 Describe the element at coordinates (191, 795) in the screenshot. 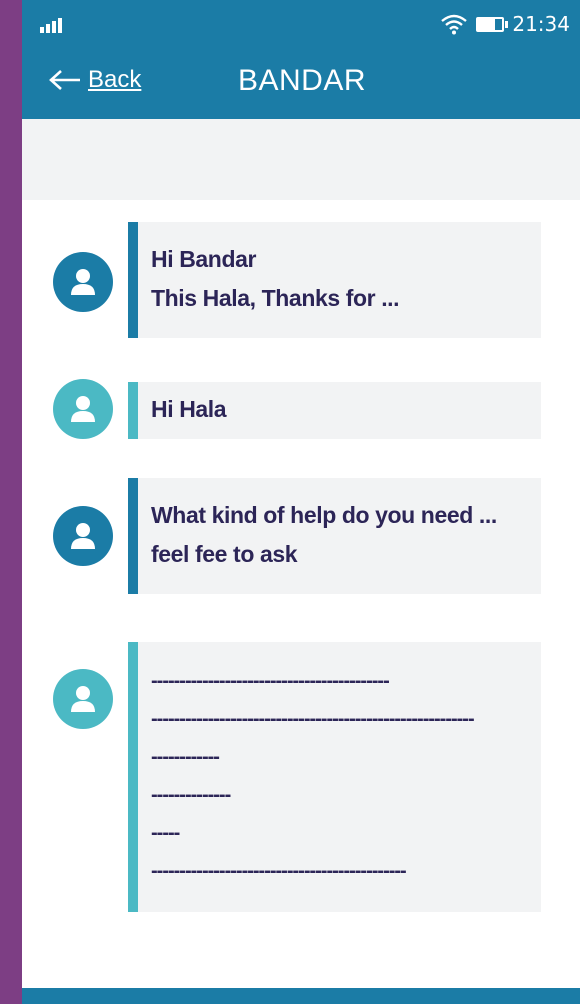

I see `message-text: --------------` at that location.